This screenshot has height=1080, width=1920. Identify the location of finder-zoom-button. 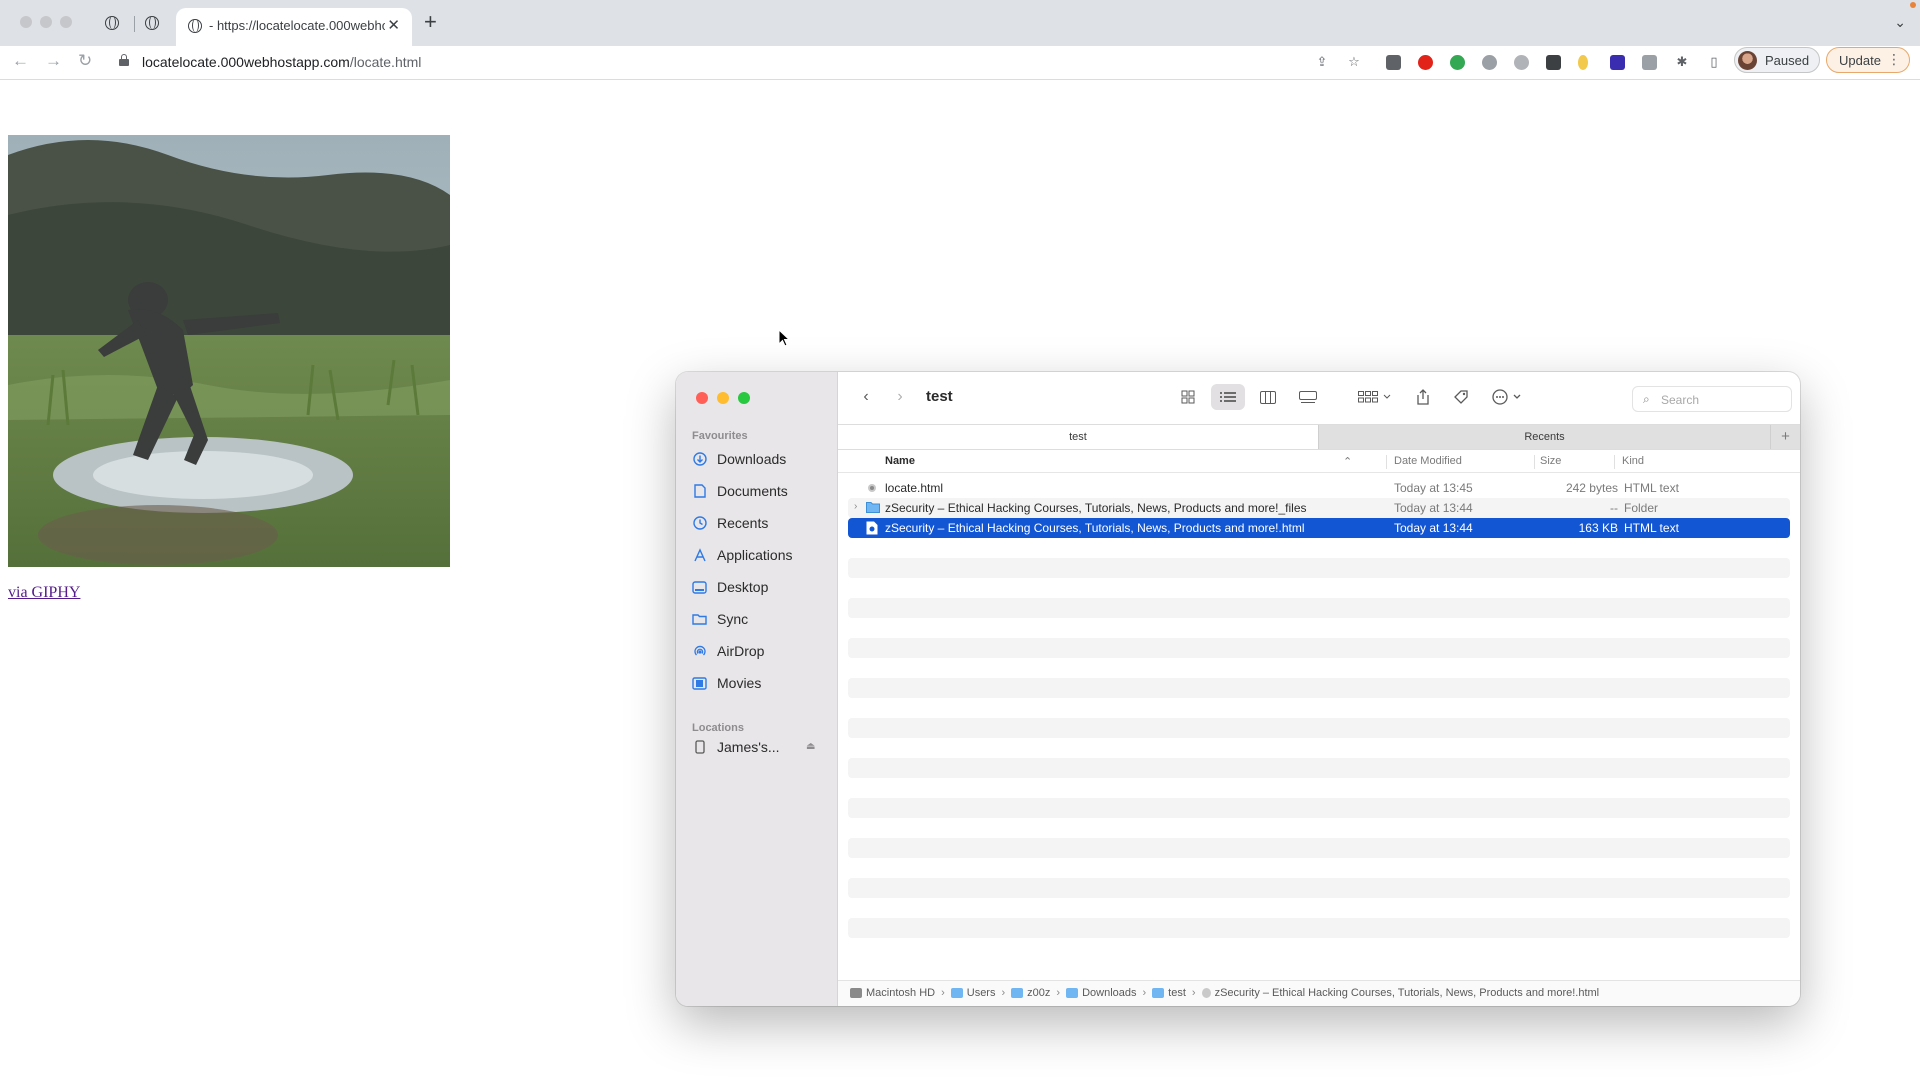
(744, 398).